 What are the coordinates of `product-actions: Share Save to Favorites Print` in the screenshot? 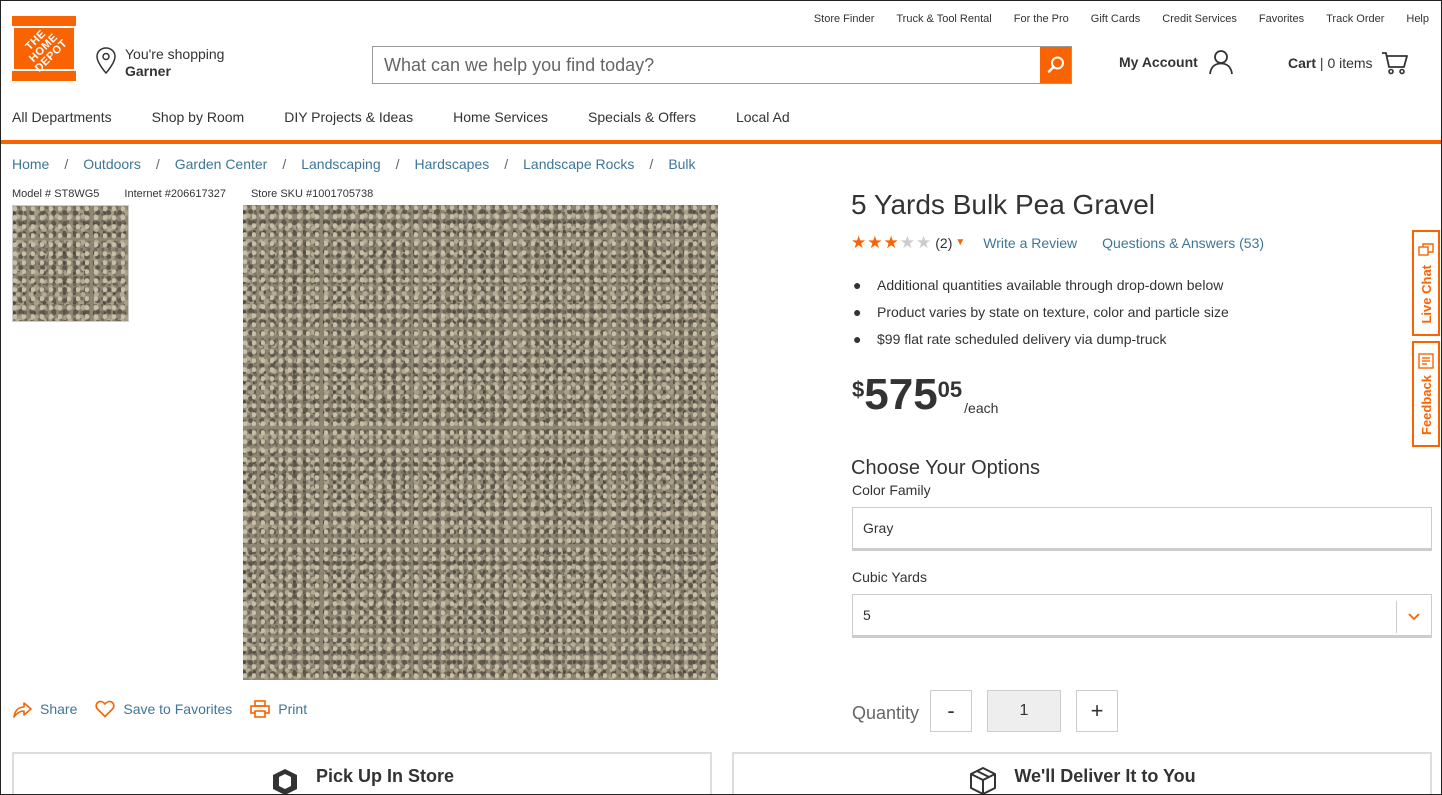 It's located at (159, 709).